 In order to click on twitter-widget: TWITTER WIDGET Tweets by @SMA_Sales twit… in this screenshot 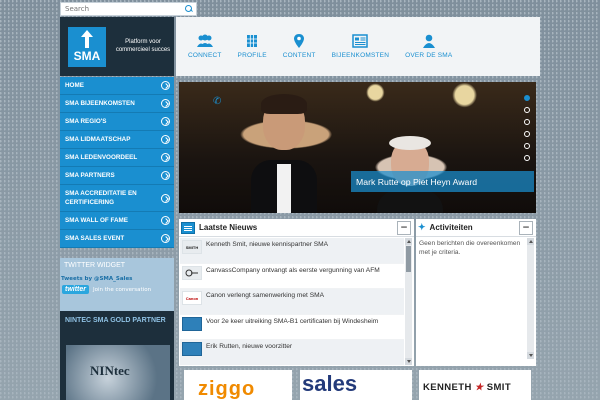, I will do `click(117, 284)`.